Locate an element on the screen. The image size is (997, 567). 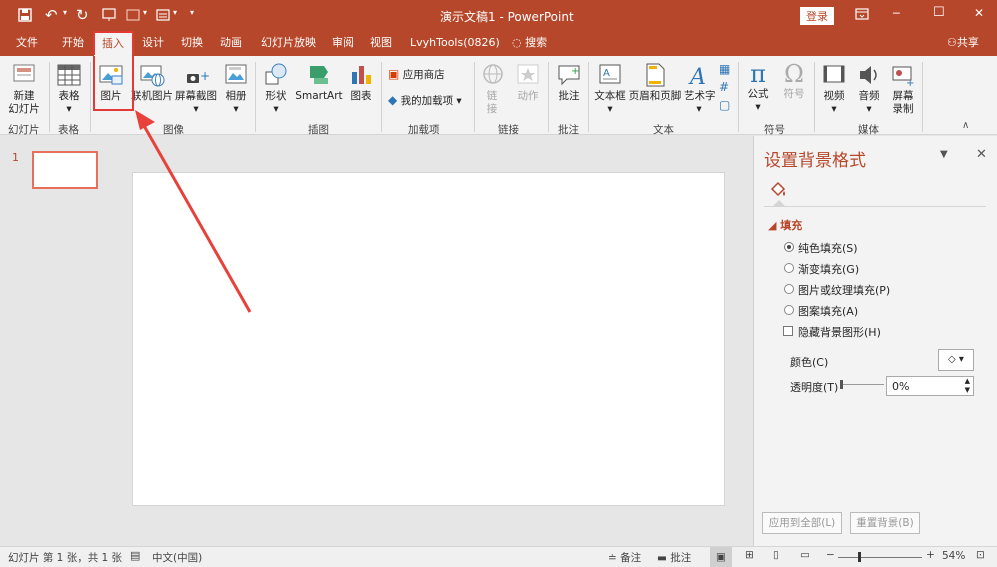
spin-down-icon: ▼ is located at coordinates (967, 390).